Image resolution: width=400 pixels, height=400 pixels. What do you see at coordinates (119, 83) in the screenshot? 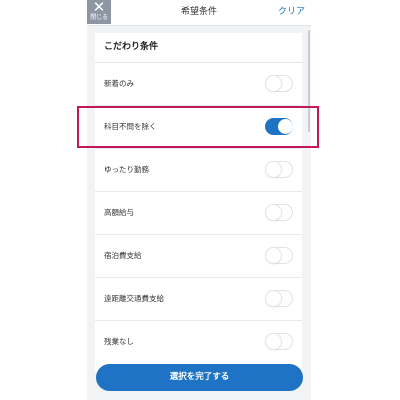
I see `option-label: 新着のみ` at bounding box center [119, 83].